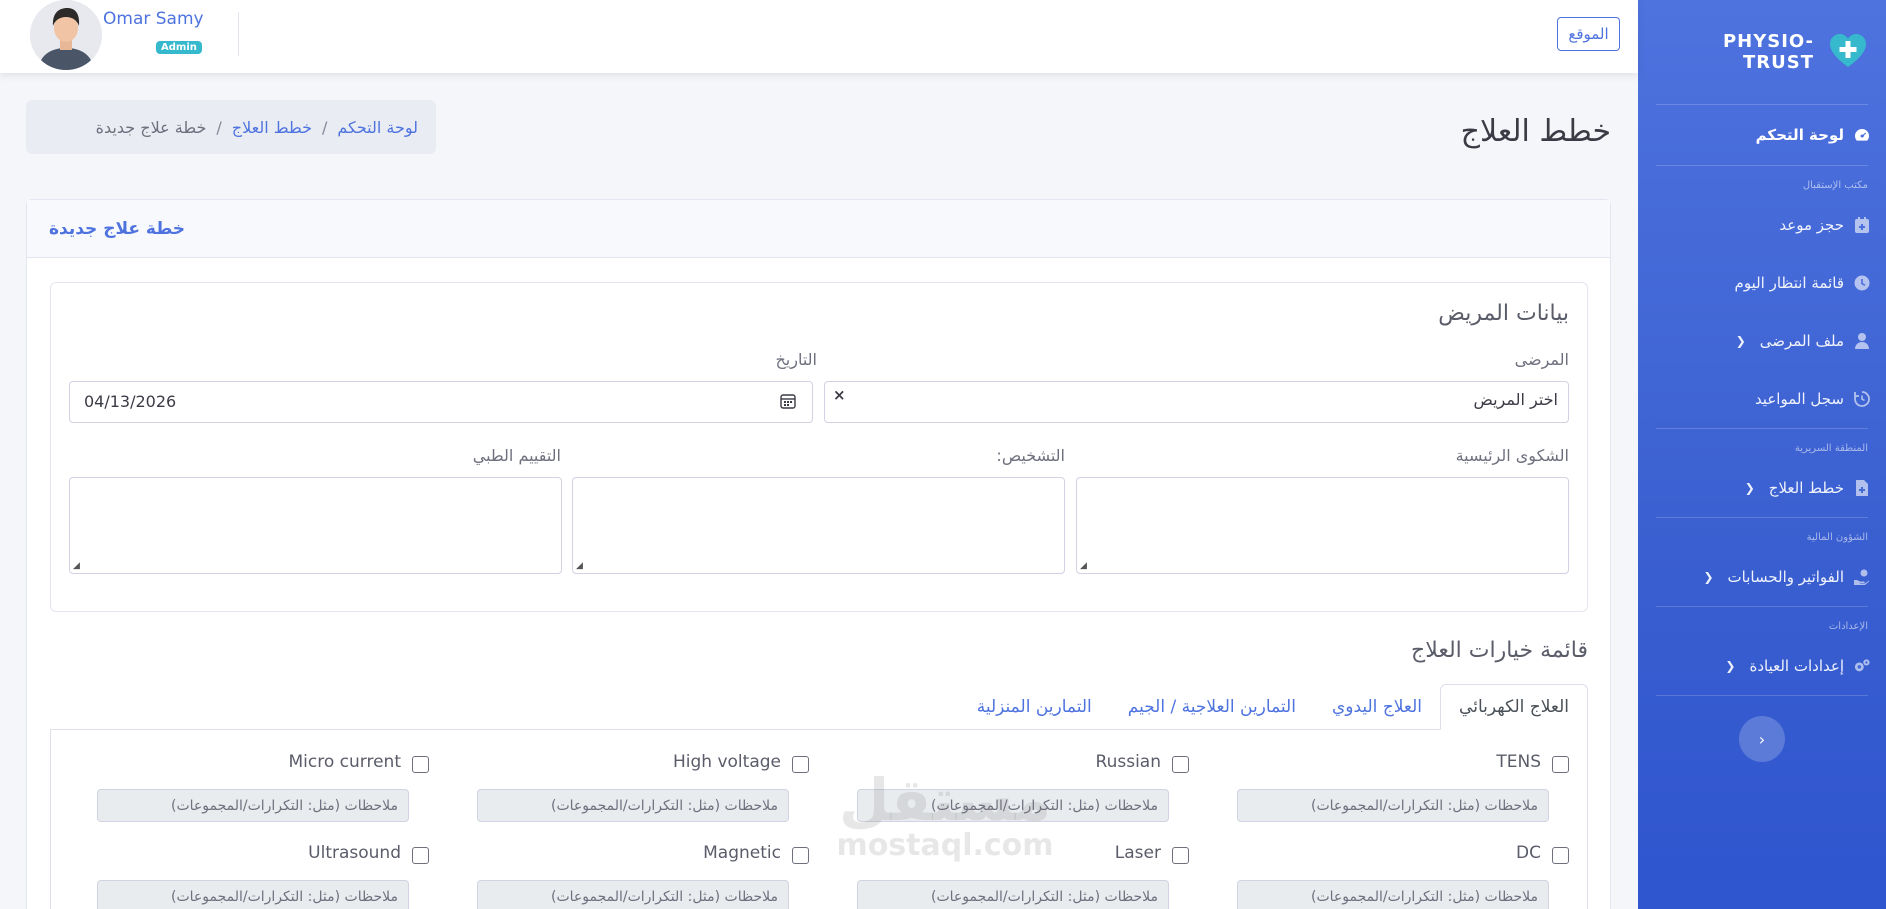 This screenshot has width=1886, height=909. I want to click on date-input: 04/13/2026, so click(441, 402).